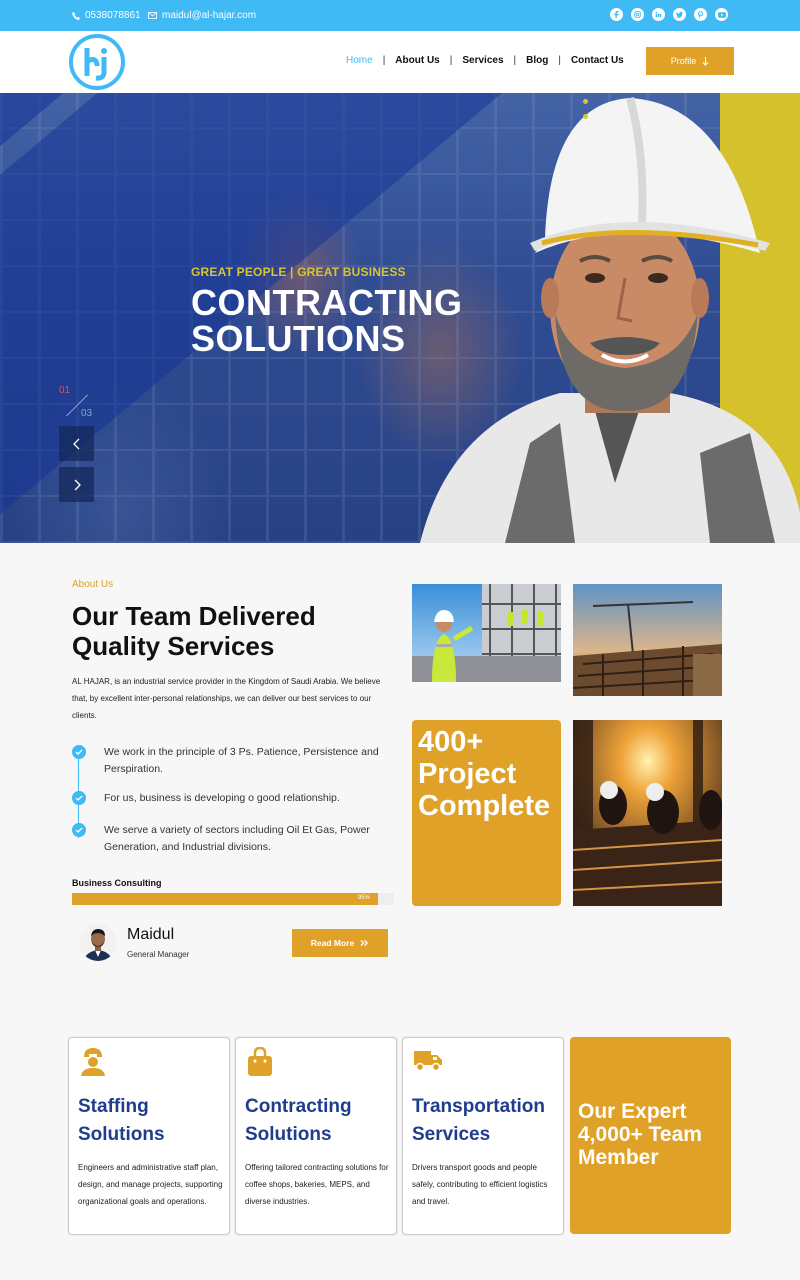 This screenshot has width=800, height=1280. What do you see at coordinates (76, 15) in the screenshot?
I see `phone-icon` at bounding box center [76, 15].